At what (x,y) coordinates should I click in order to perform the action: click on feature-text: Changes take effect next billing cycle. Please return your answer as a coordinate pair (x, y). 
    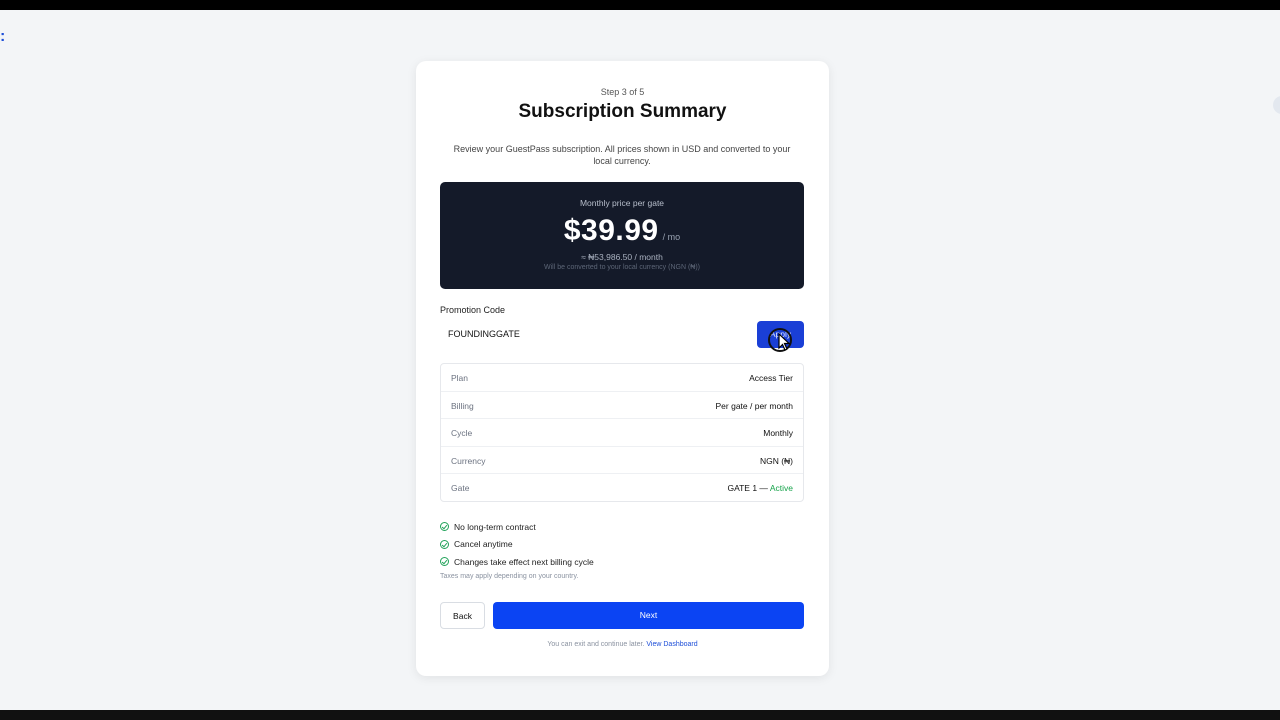
    Looking at the image, I should click on (524, 561).